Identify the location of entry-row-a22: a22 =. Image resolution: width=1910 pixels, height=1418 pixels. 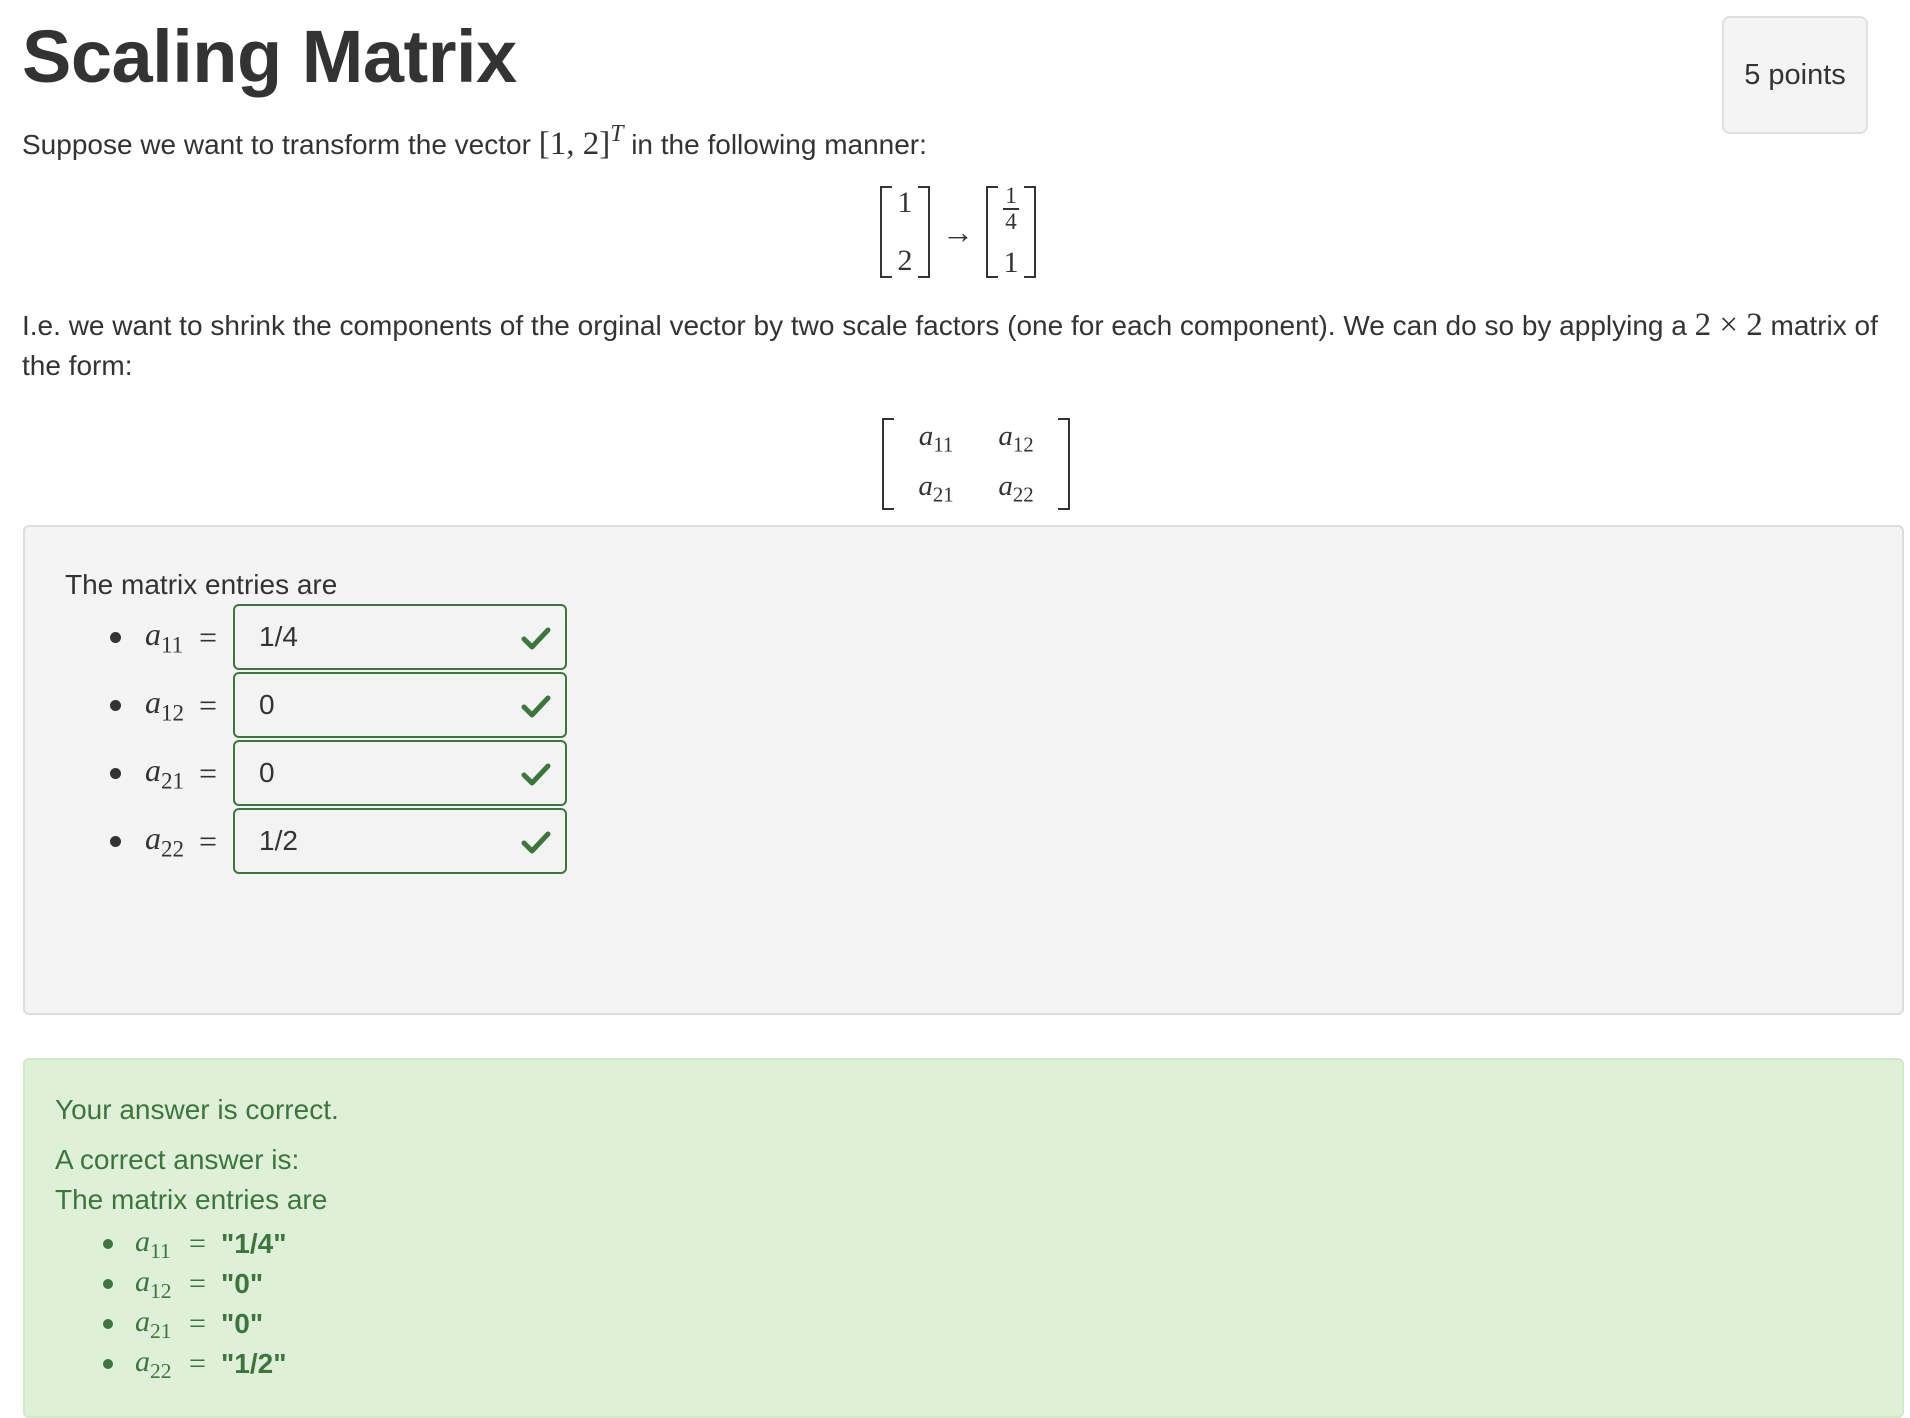
(338, 841).